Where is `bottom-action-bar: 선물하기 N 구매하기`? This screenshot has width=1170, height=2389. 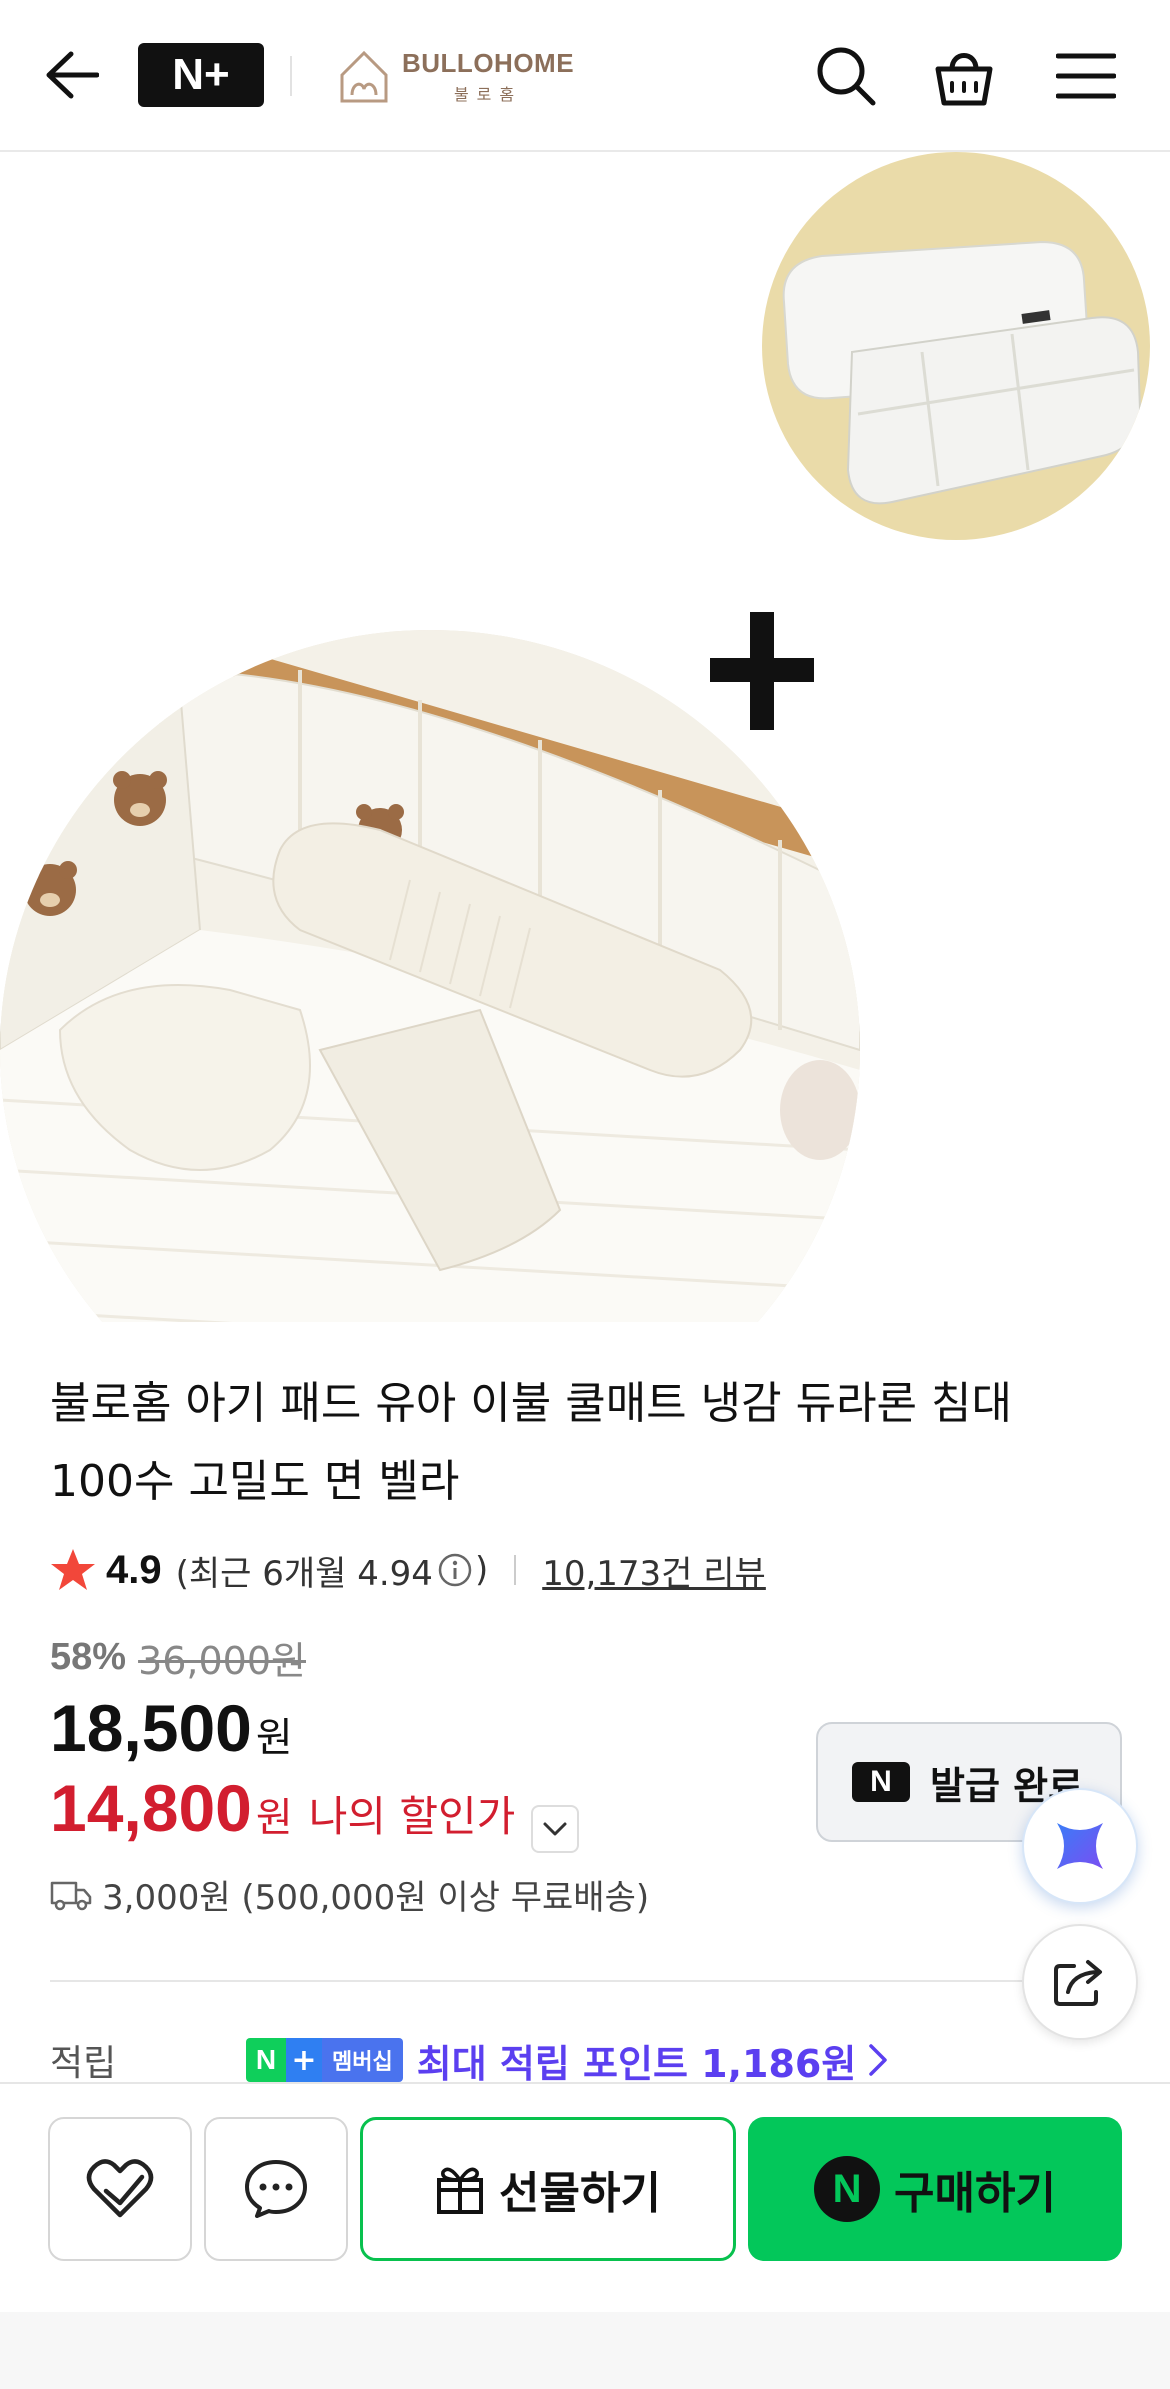
bottom-action-bar: 선물하기 N 구매하기 is located at coordinates (585, 2235).